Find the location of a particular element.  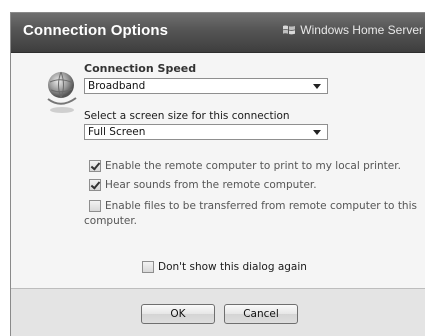

dont-show-row: Don't show this dialog again is located at coordinates (224, 267).